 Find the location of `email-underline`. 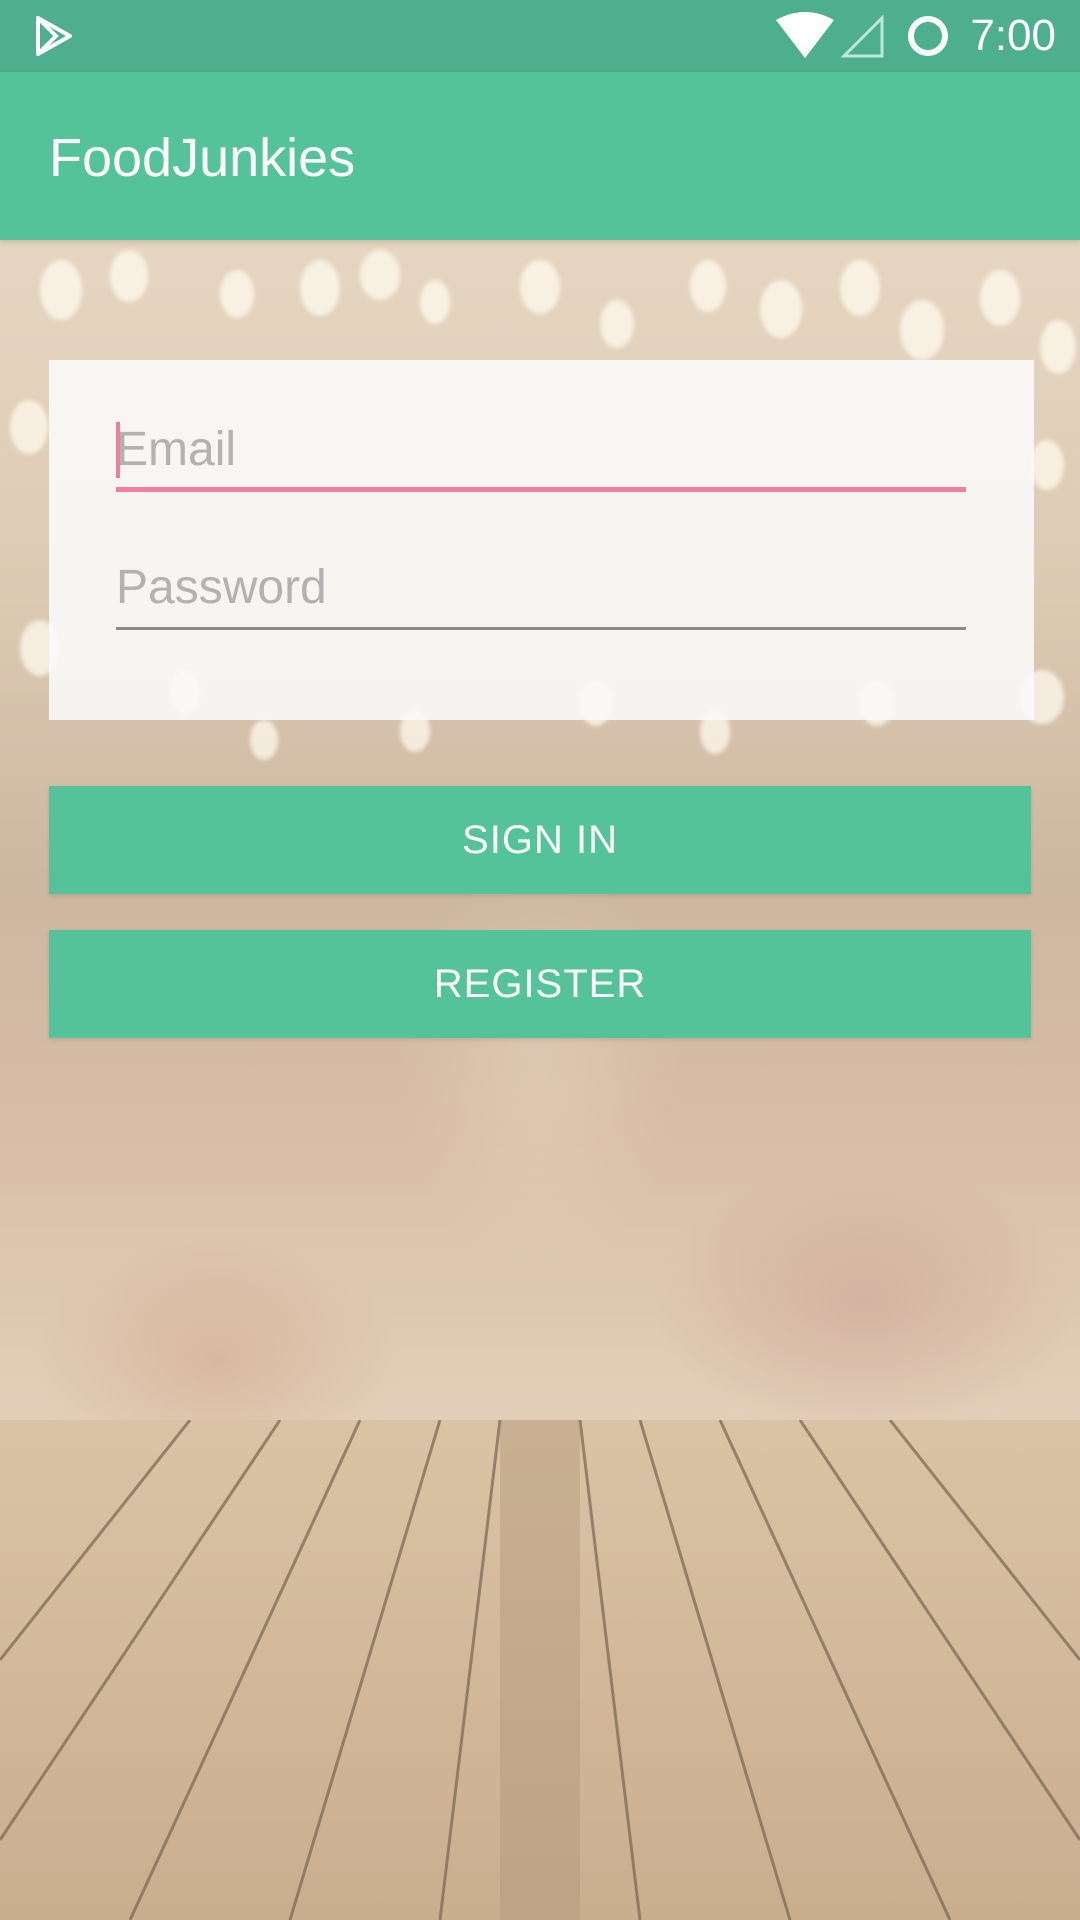

email-underline is located at coordinates (541, 489).